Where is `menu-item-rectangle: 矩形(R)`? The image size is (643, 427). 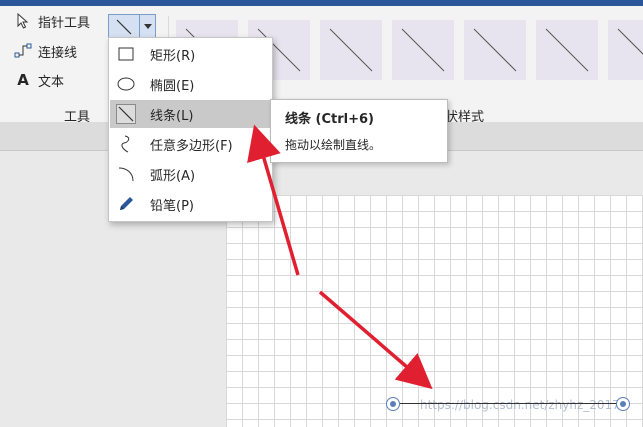 menu-item-rectangle: 矩形(R) is located at coordinates (190, 54).